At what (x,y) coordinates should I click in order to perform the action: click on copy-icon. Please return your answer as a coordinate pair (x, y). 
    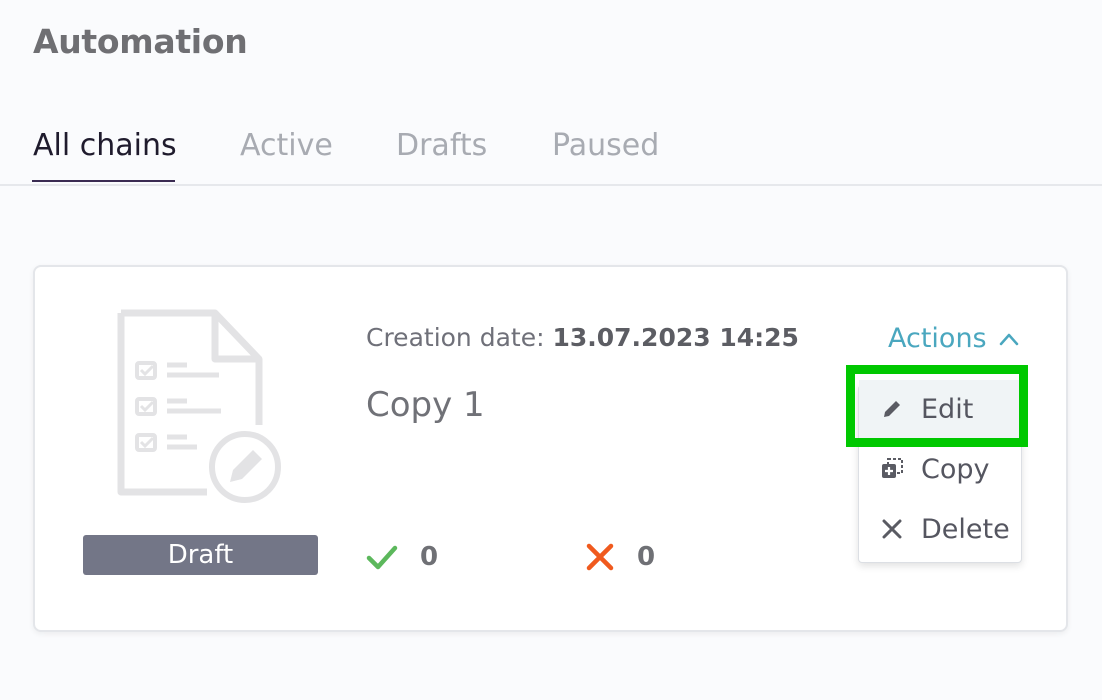
    Looking at the image, I should click on (892, 469).